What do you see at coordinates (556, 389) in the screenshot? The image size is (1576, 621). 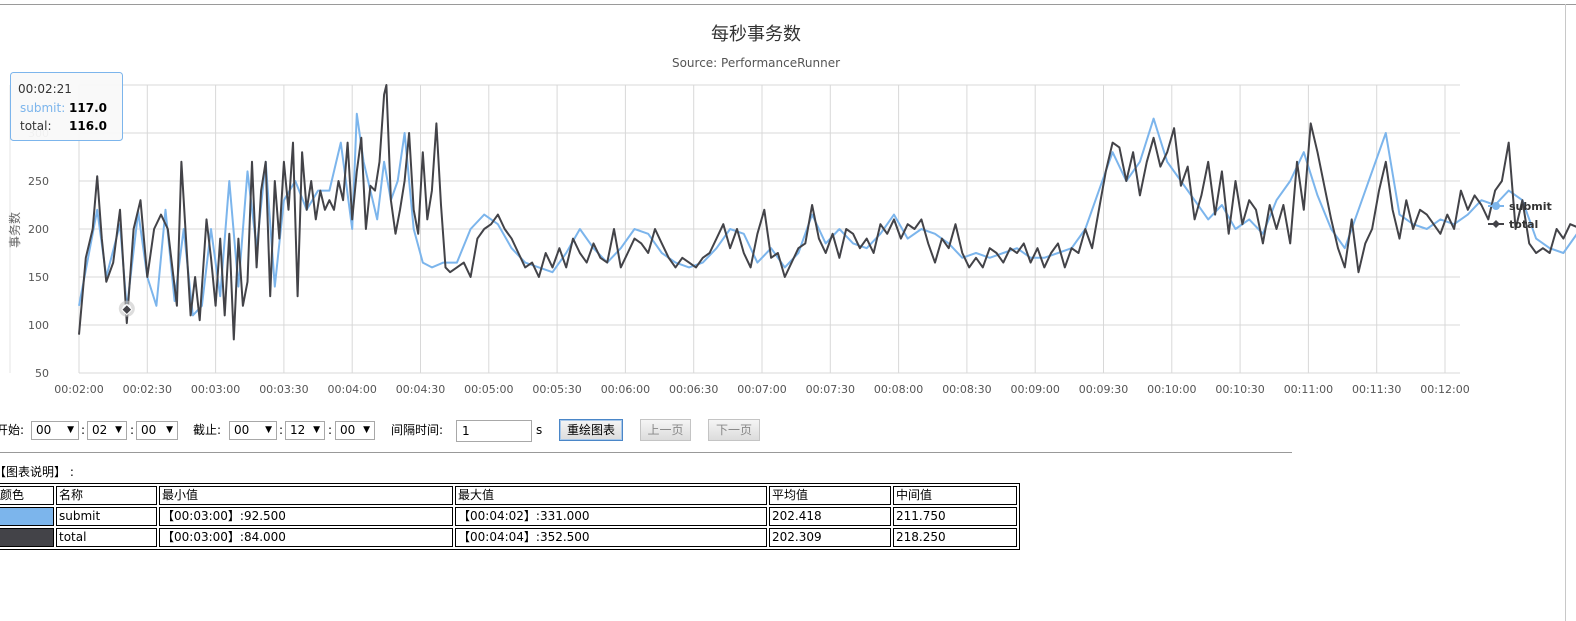 I see `x-tick-label: 00:05:30` at bounding box center [556, 389].